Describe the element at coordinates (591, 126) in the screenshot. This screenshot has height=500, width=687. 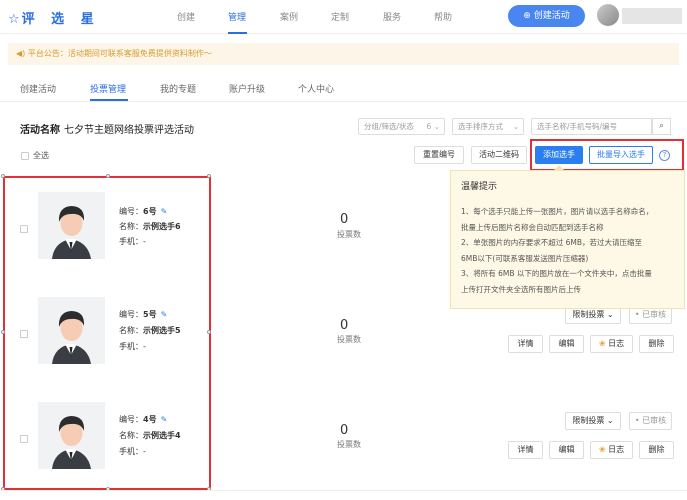
I see `search-input: 选手名称/手机号码/编号` at that location.